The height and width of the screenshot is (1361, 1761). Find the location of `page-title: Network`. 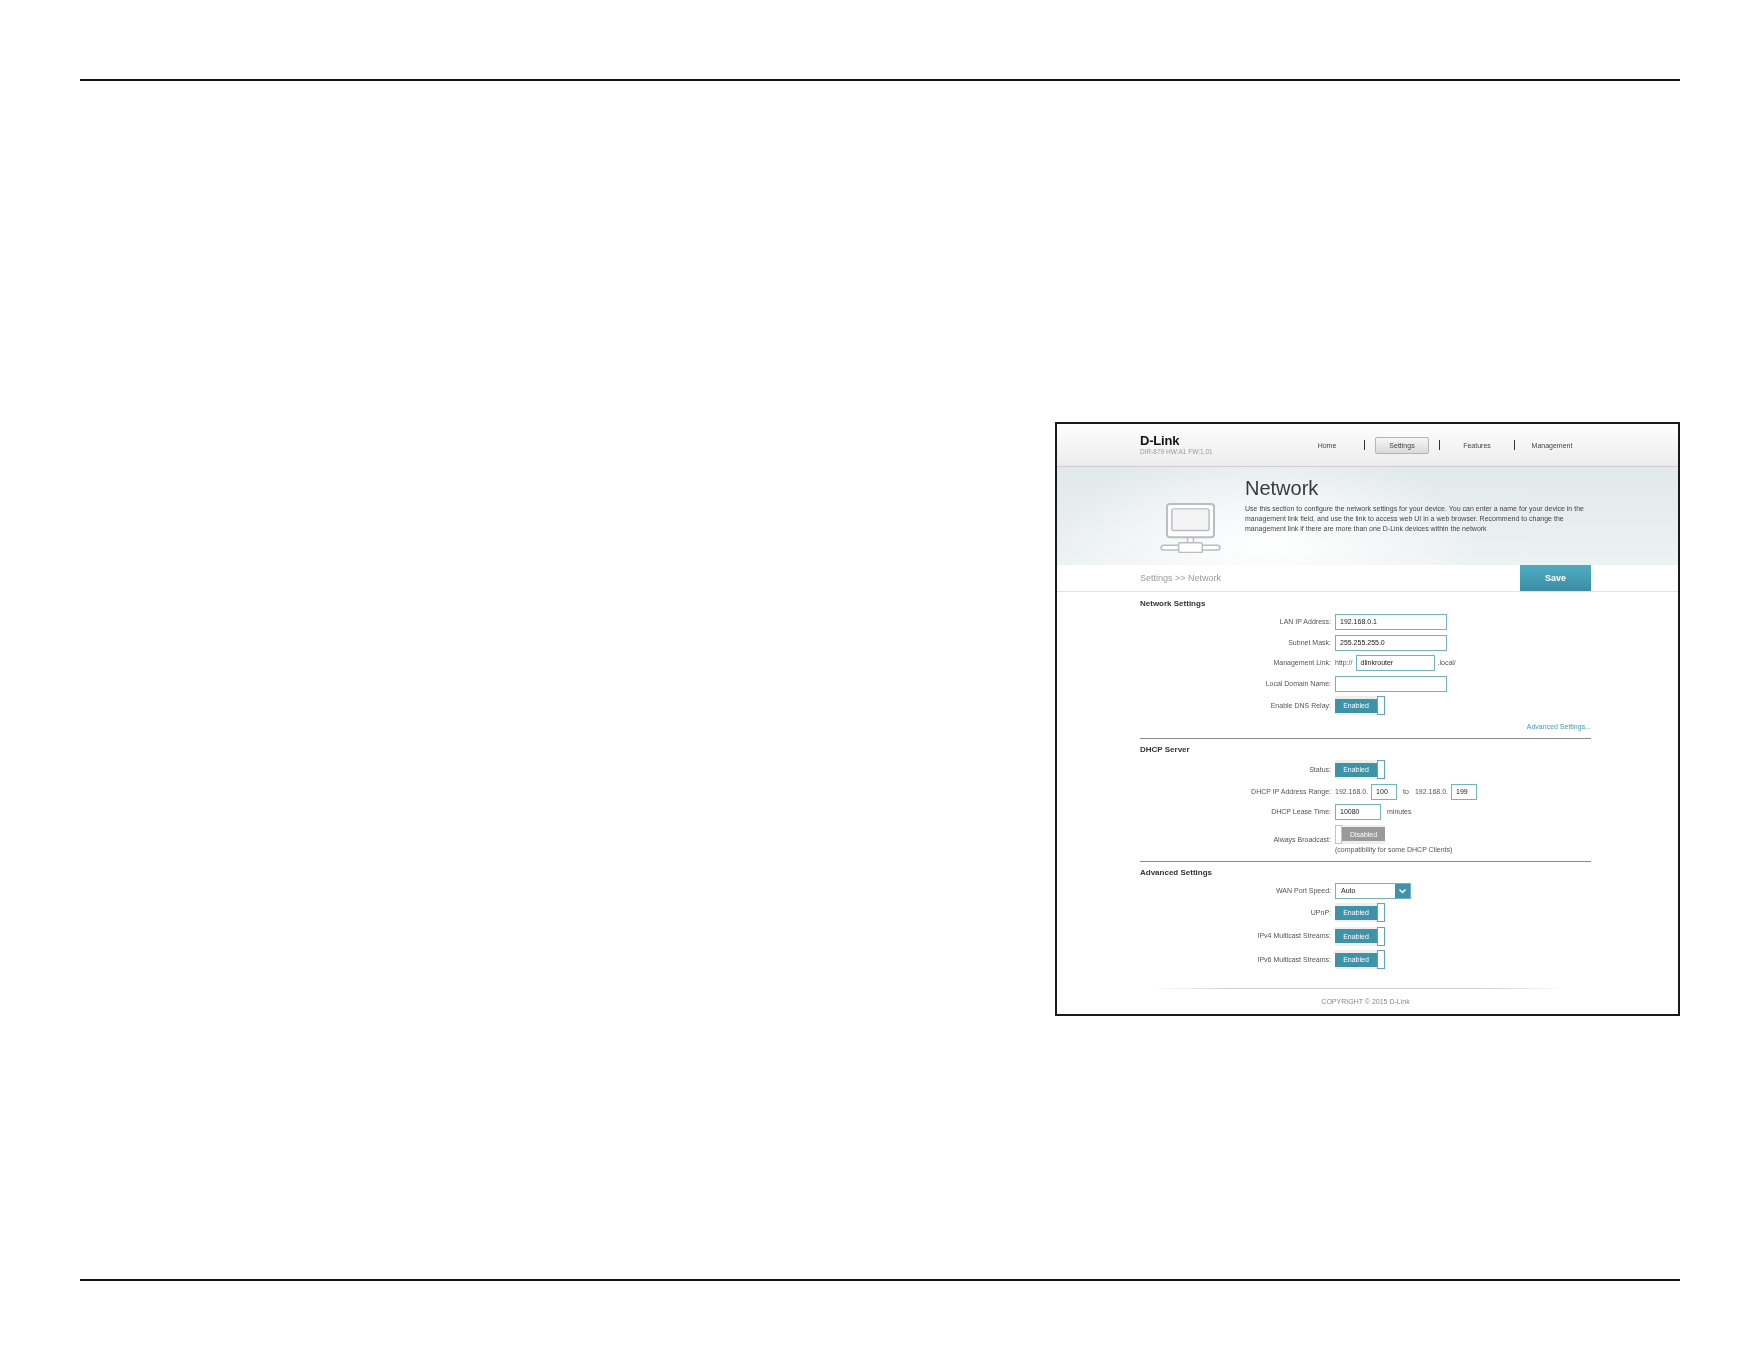

page-title: Network is located at coordinates (1282, 488).